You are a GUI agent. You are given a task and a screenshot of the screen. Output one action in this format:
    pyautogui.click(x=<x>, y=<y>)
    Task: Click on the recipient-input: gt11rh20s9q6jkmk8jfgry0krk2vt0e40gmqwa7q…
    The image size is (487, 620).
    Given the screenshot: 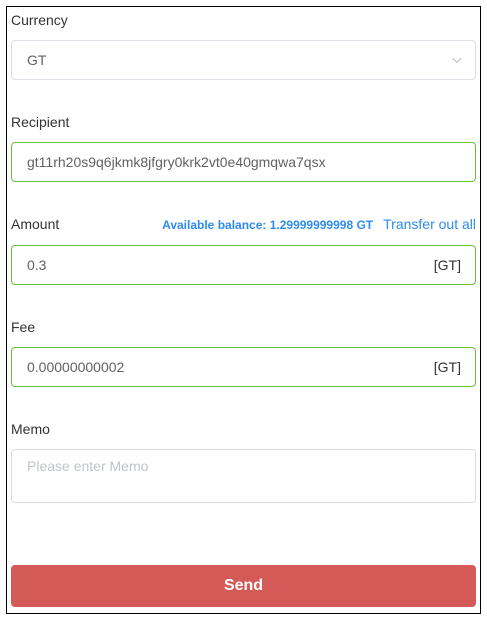 What is the action you would take?
    pyautogui.click(x=243, y=162)
    